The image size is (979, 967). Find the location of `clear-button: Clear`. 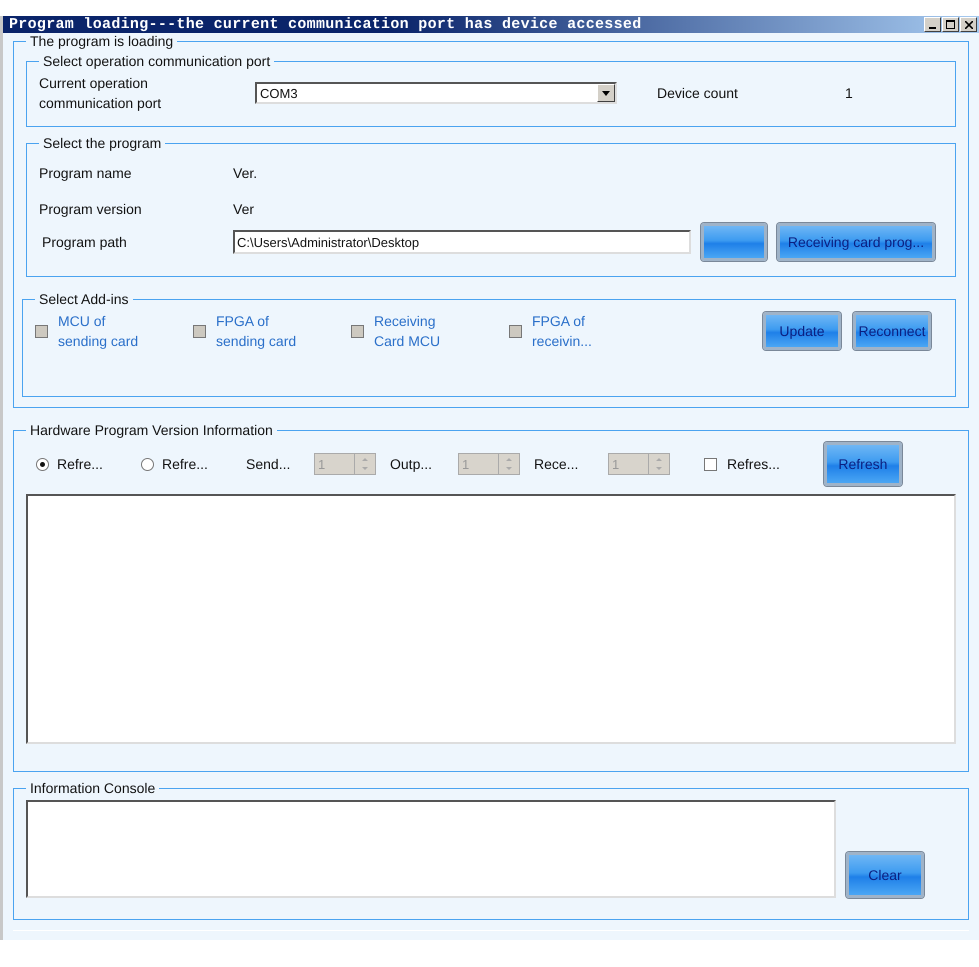

clear-button: Clear is located at coordinates (885, 875).